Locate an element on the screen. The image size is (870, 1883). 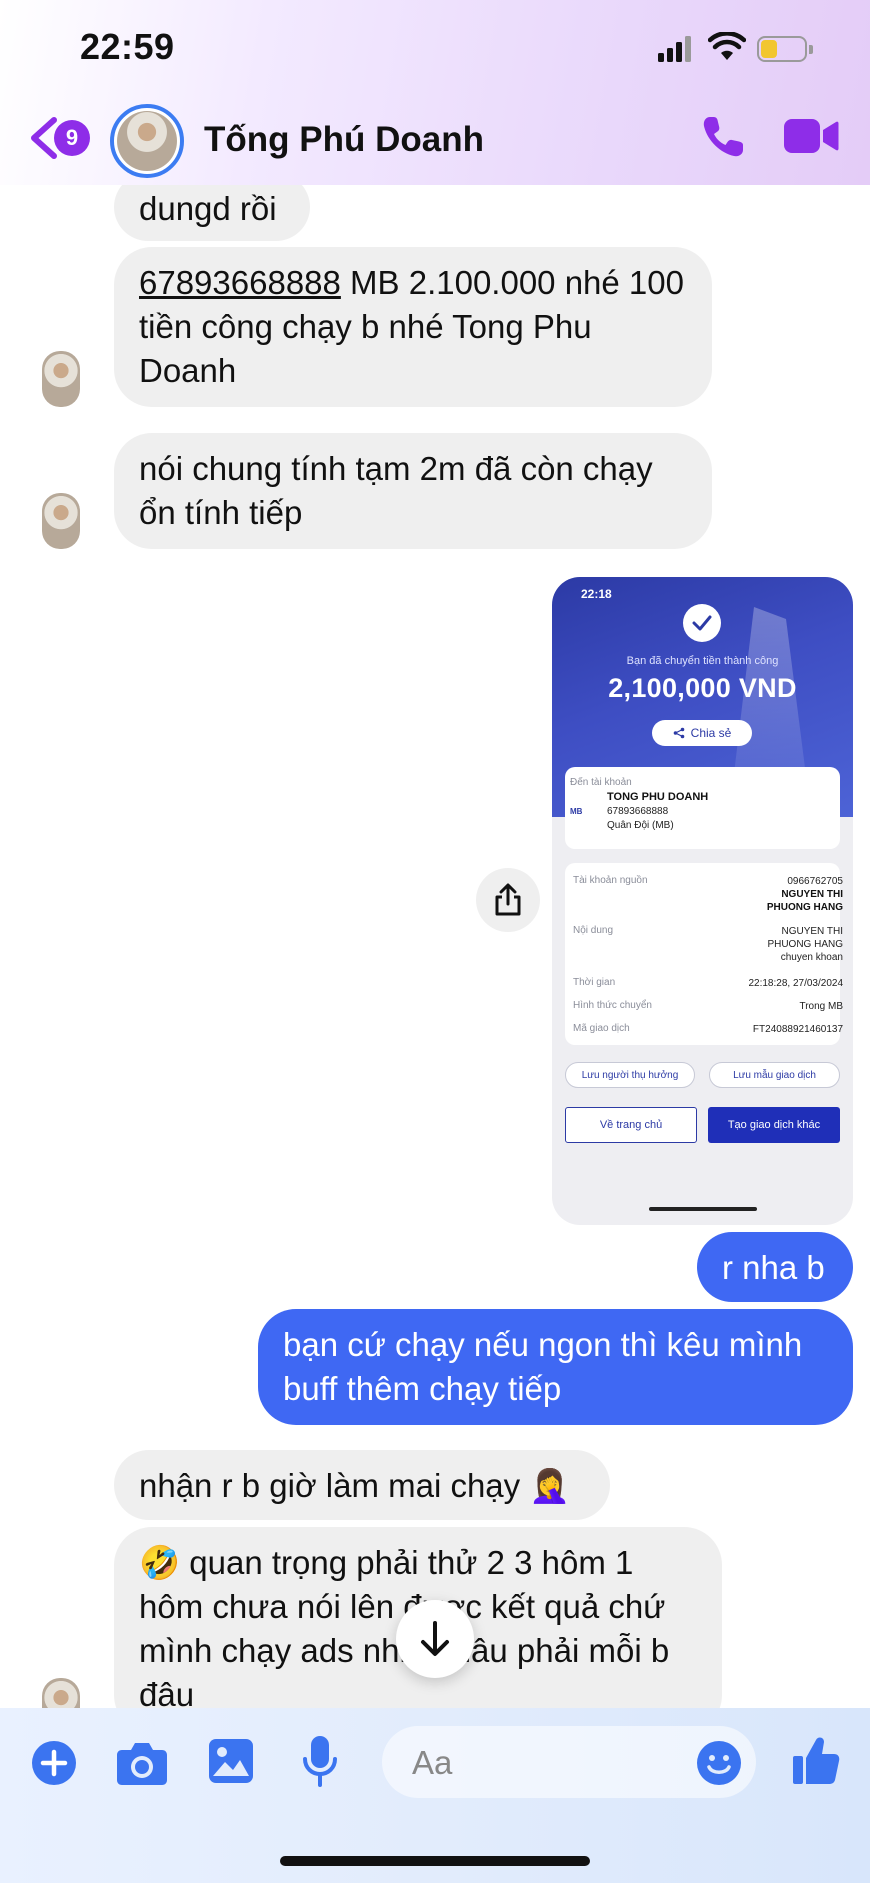
unread-count-badge: 9 is located at coordinates (72, 138).